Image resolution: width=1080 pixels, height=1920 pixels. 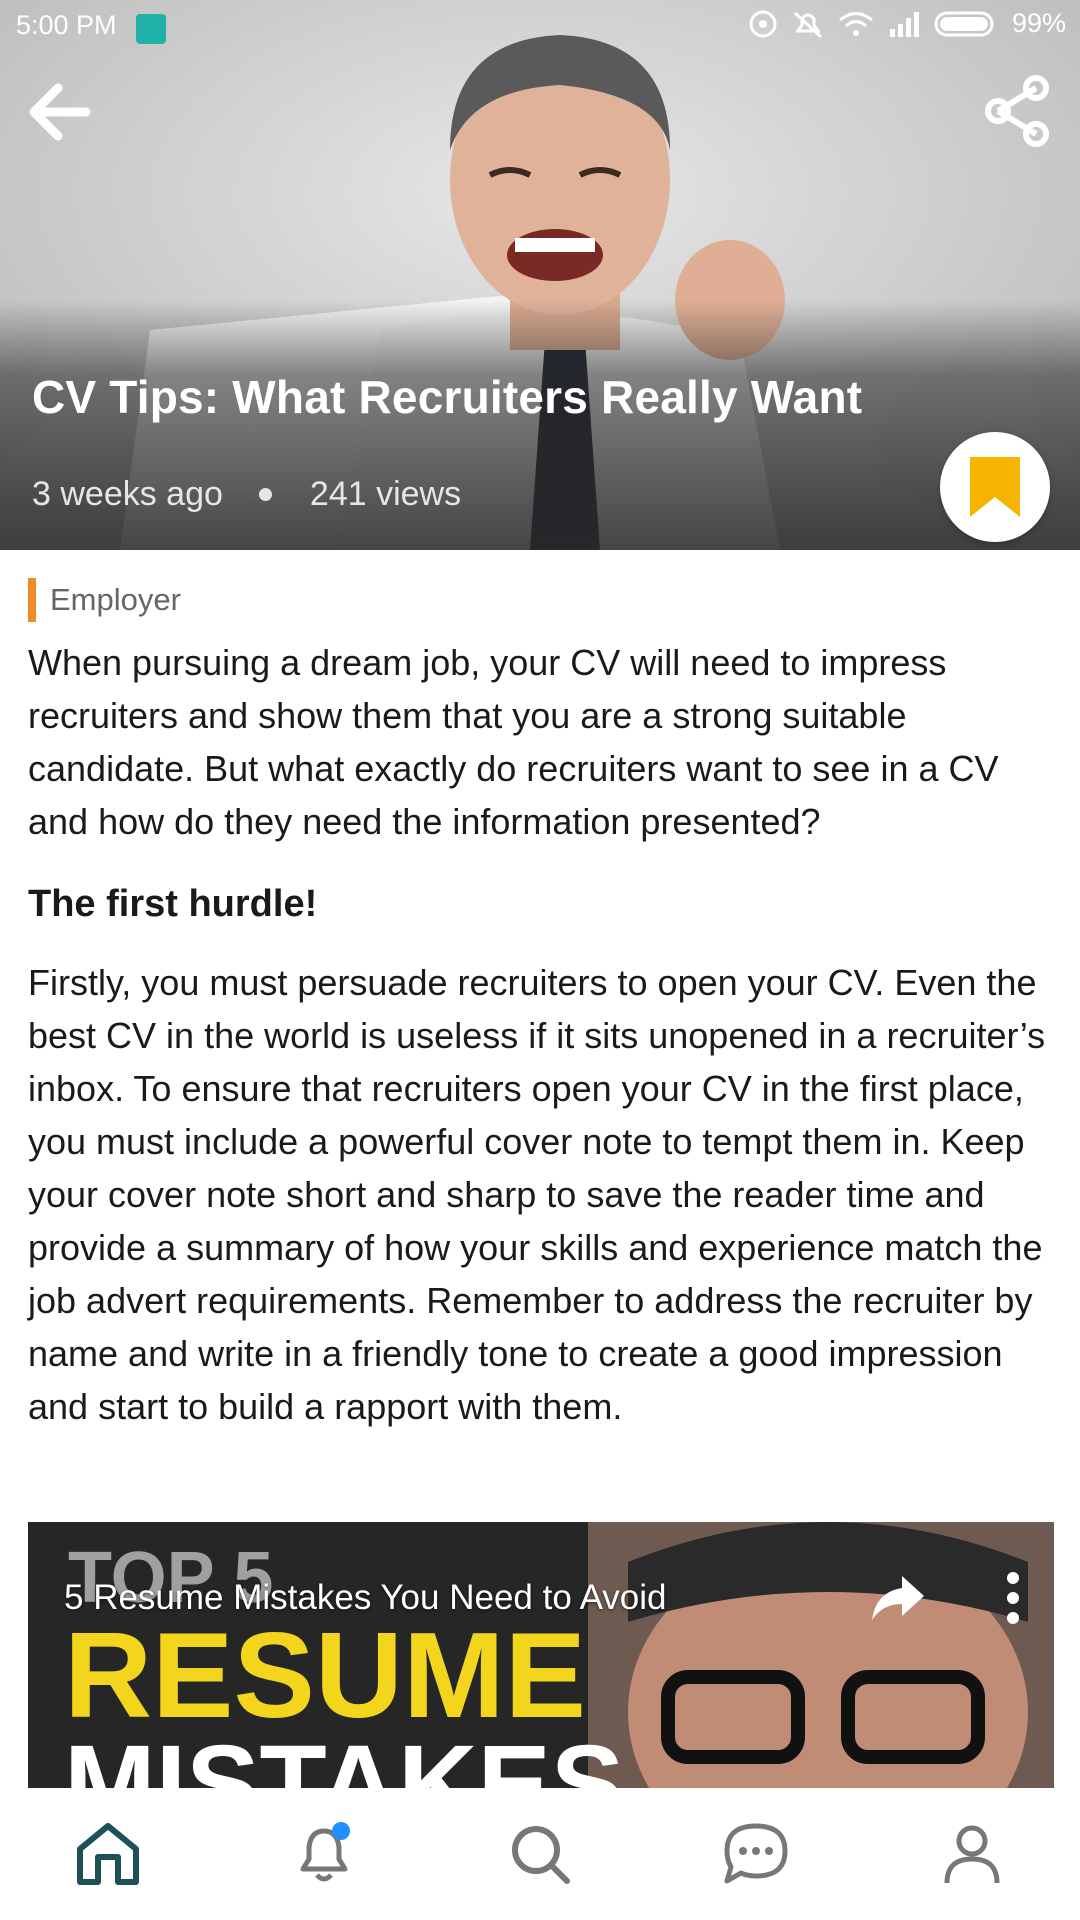 I want to click on nav-home, so click(x=108, y=1854).